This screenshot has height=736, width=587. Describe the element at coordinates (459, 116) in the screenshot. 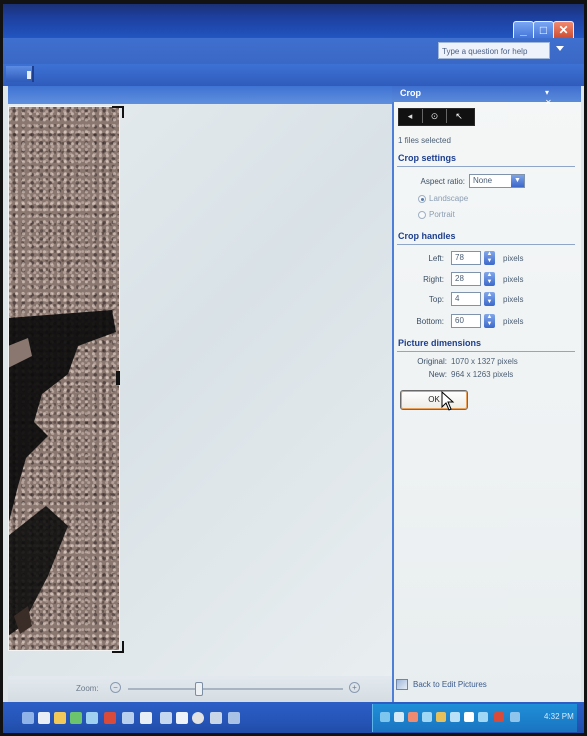

I see `forward-nav-icon: ↖` at that location.